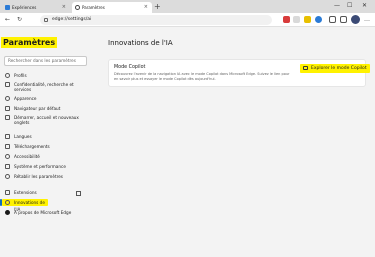 This screenshot has height=257, width=375. I want to click on sidebar-item-about: À propos de Microsoft Edge, so click(47, 212).